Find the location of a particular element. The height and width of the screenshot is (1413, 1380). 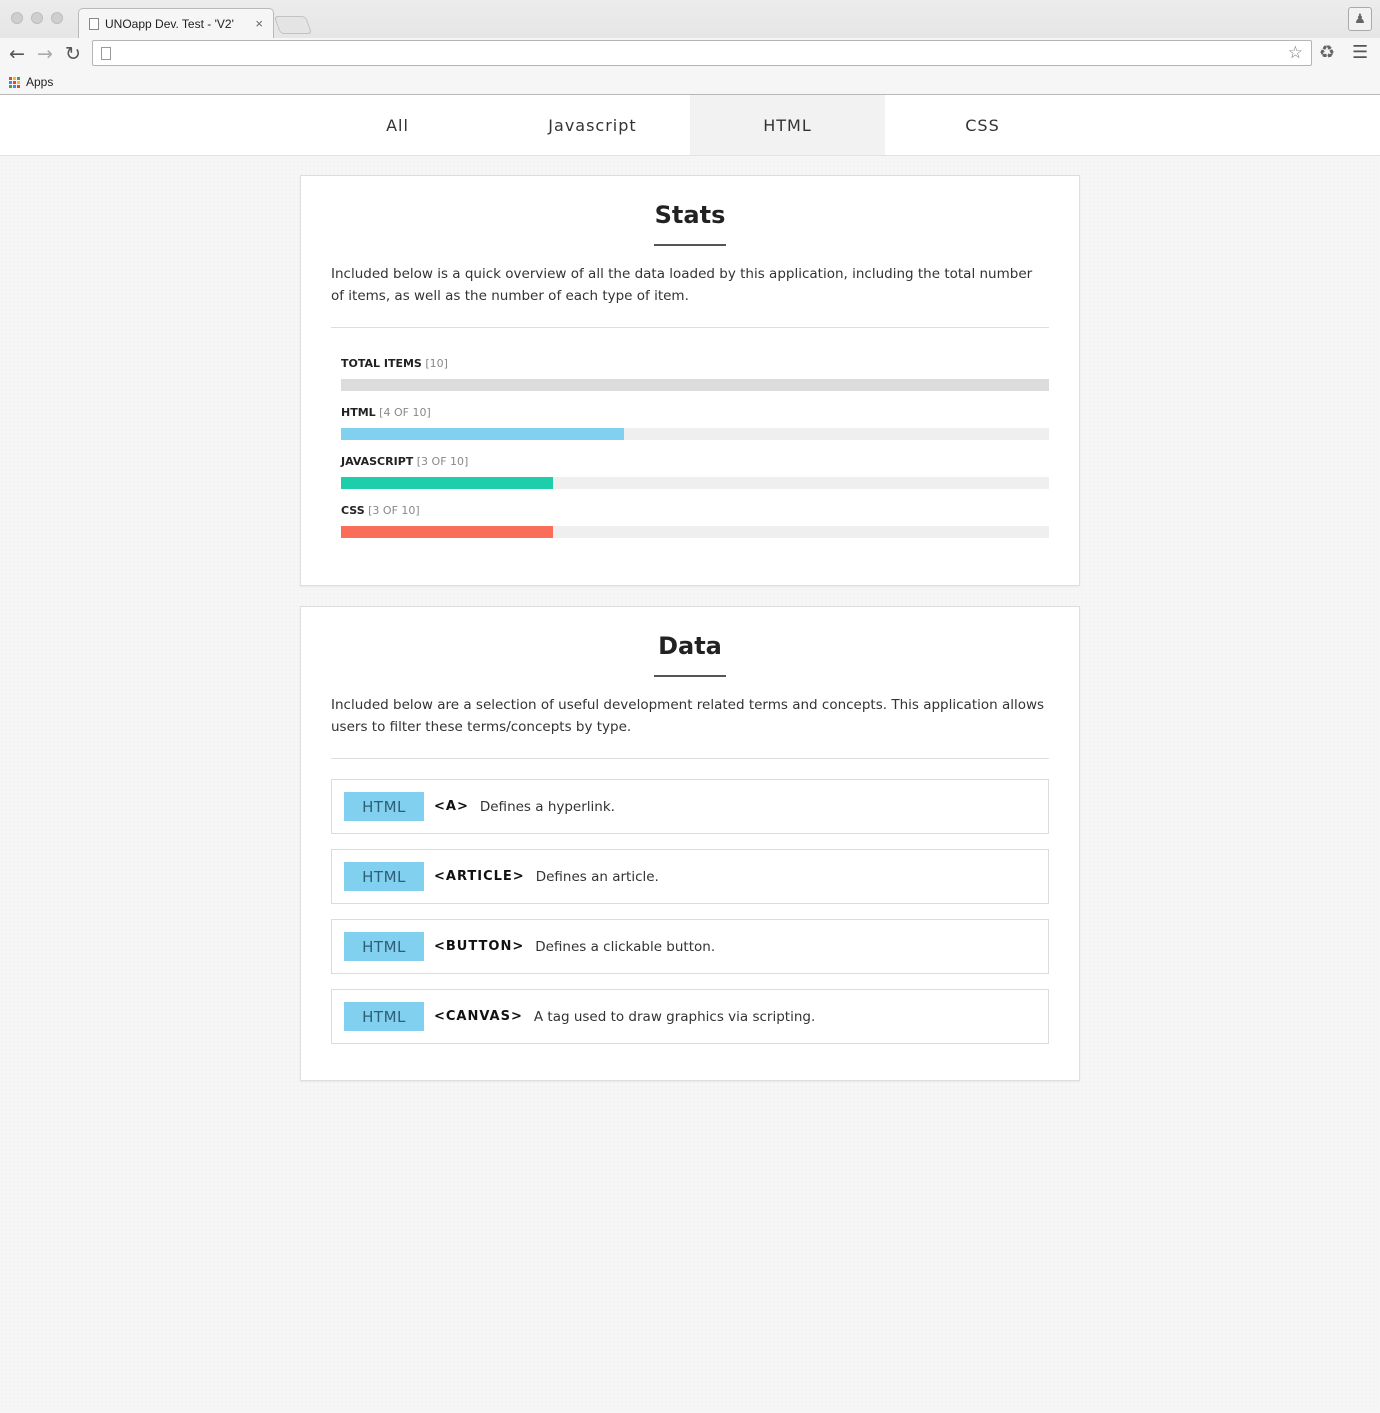

stat-count: [4 OF 10] is located at coordinates (405, 412).